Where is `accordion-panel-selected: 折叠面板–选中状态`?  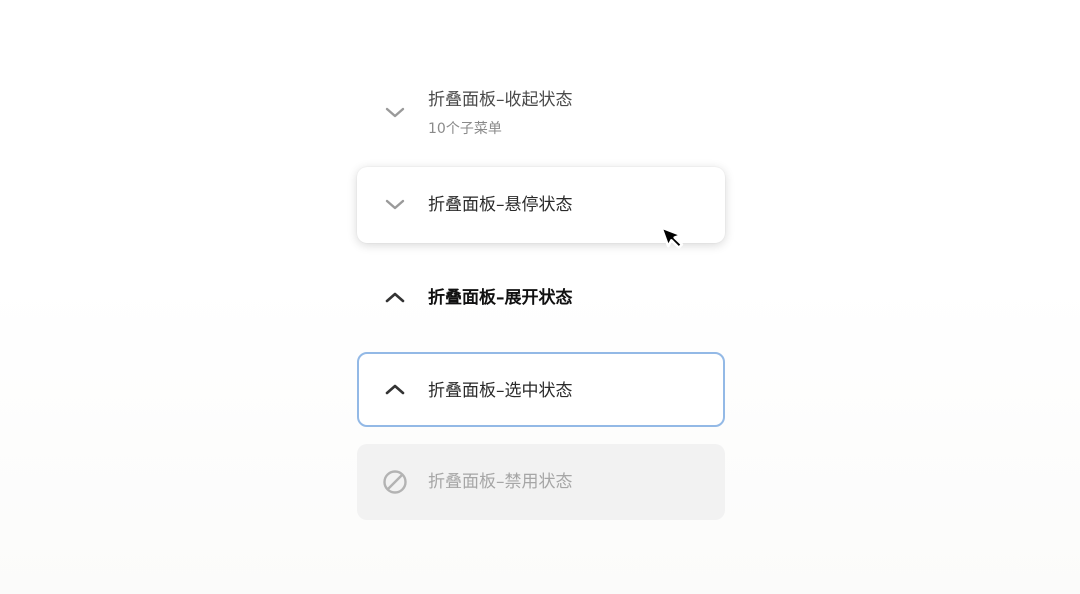
accordion-panel-selected: 折叠面板–选中状态 is located at coordinates (541, 389).